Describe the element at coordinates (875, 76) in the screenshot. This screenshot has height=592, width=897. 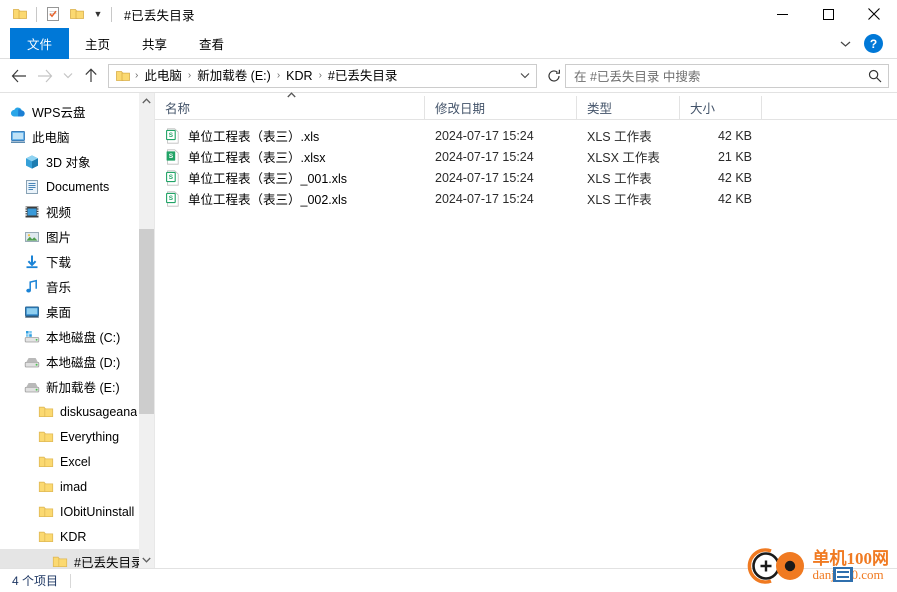
I see `search-icon` at that location.